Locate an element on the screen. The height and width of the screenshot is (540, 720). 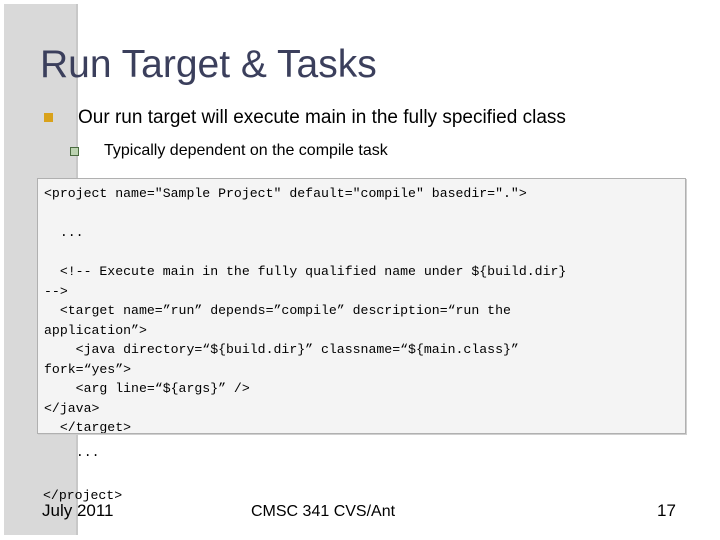
footer-course-label: CMSC 341 CVS/Ant is located at coordinates (323, 511).